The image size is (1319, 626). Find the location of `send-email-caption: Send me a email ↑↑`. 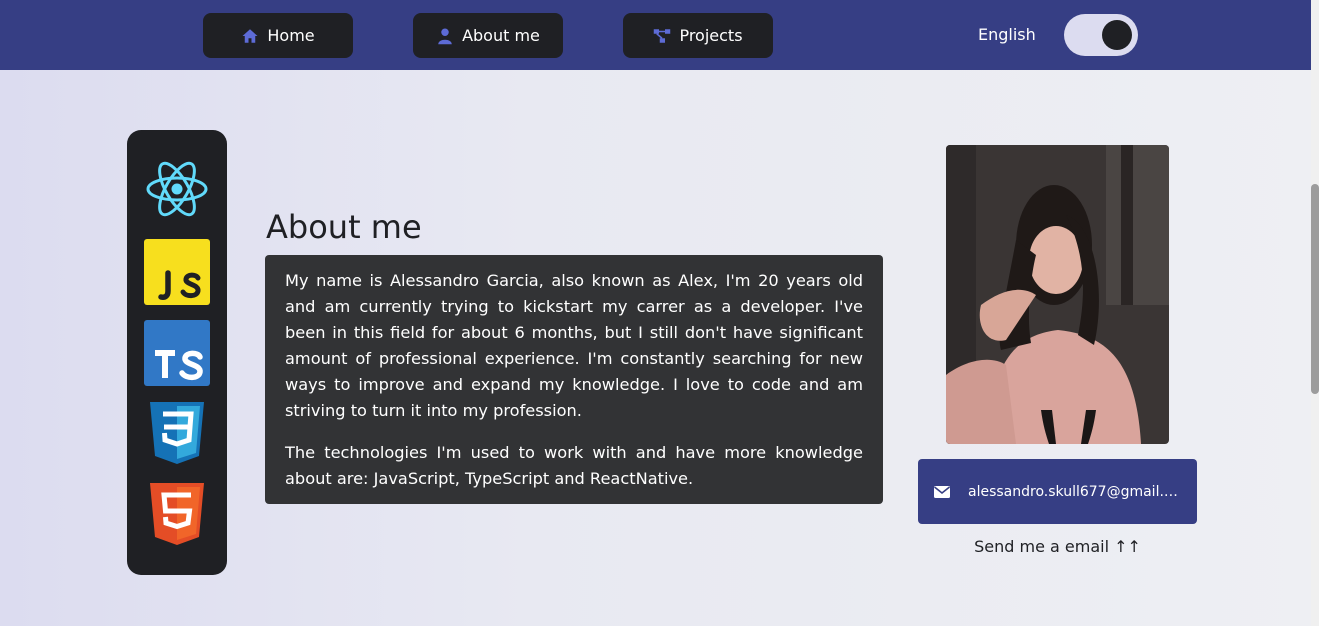

send-email-caption: Send me a email ↑↑ is located at coordinates (1057, 546).